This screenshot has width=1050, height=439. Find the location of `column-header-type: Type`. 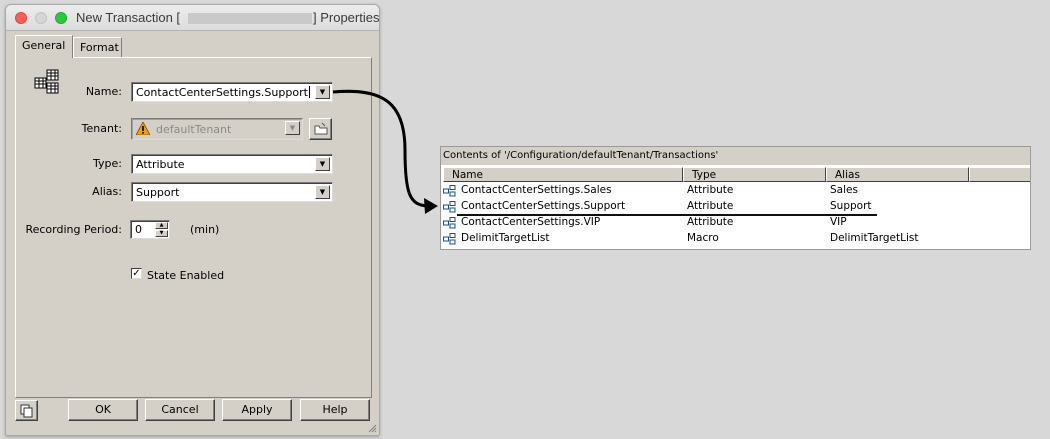

column-header-type: Type is located at coordinates (754, 174).